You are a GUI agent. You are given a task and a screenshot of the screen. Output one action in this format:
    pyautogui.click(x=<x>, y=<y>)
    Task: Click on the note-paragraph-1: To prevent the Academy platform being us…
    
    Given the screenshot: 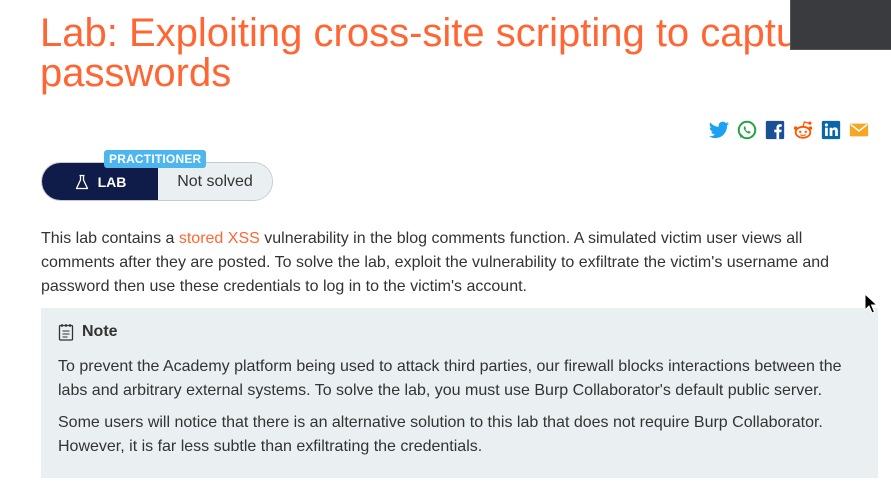 What is the action you would take?
    pyautogui.click(x=450, y=378)
    